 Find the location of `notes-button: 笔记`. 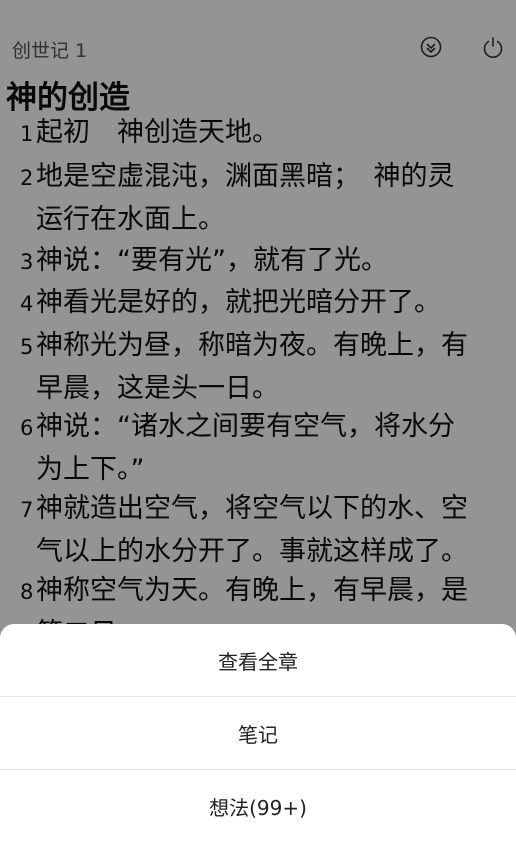

notes-button: 笔记 is located at coordinates (258, 733).